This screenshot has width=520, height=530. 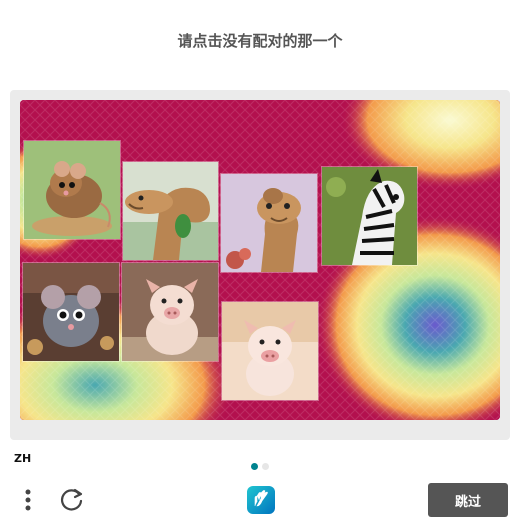 I want to click on hcaptcha-logo-icon, so click(x=261, y=500).